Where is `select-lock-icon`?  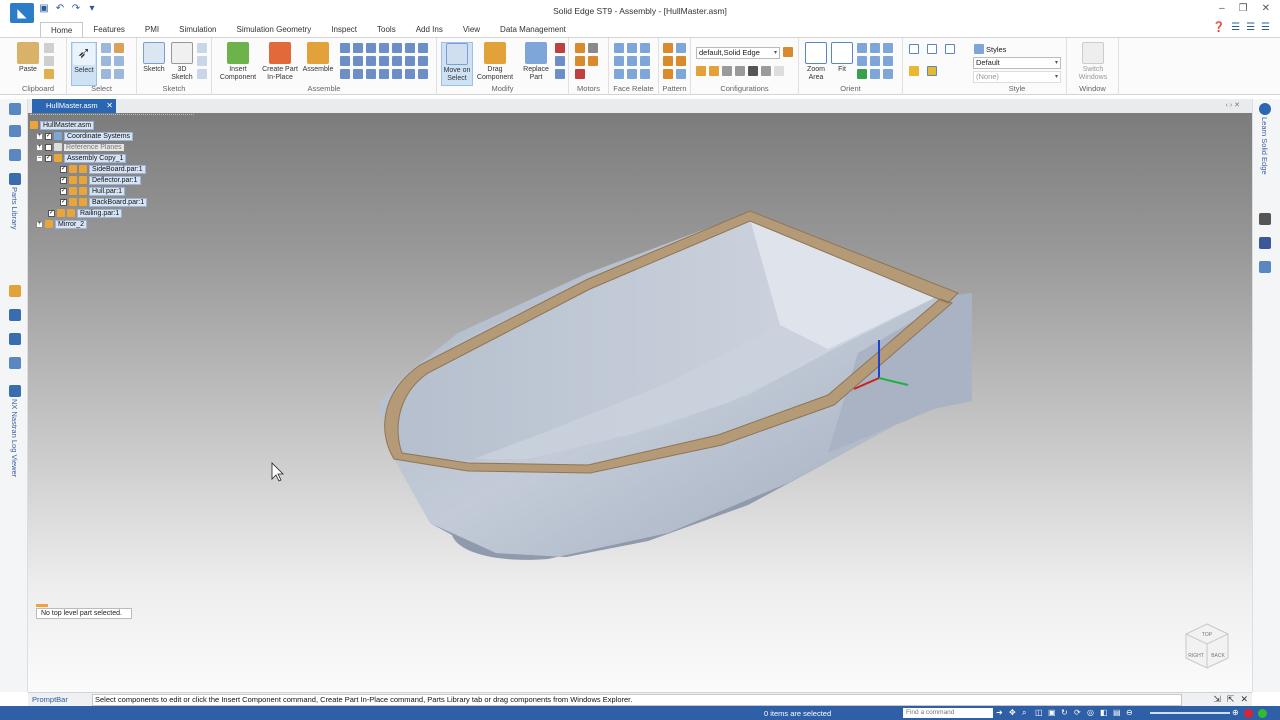 select-lock-icon is located at coordinates (119, 48).